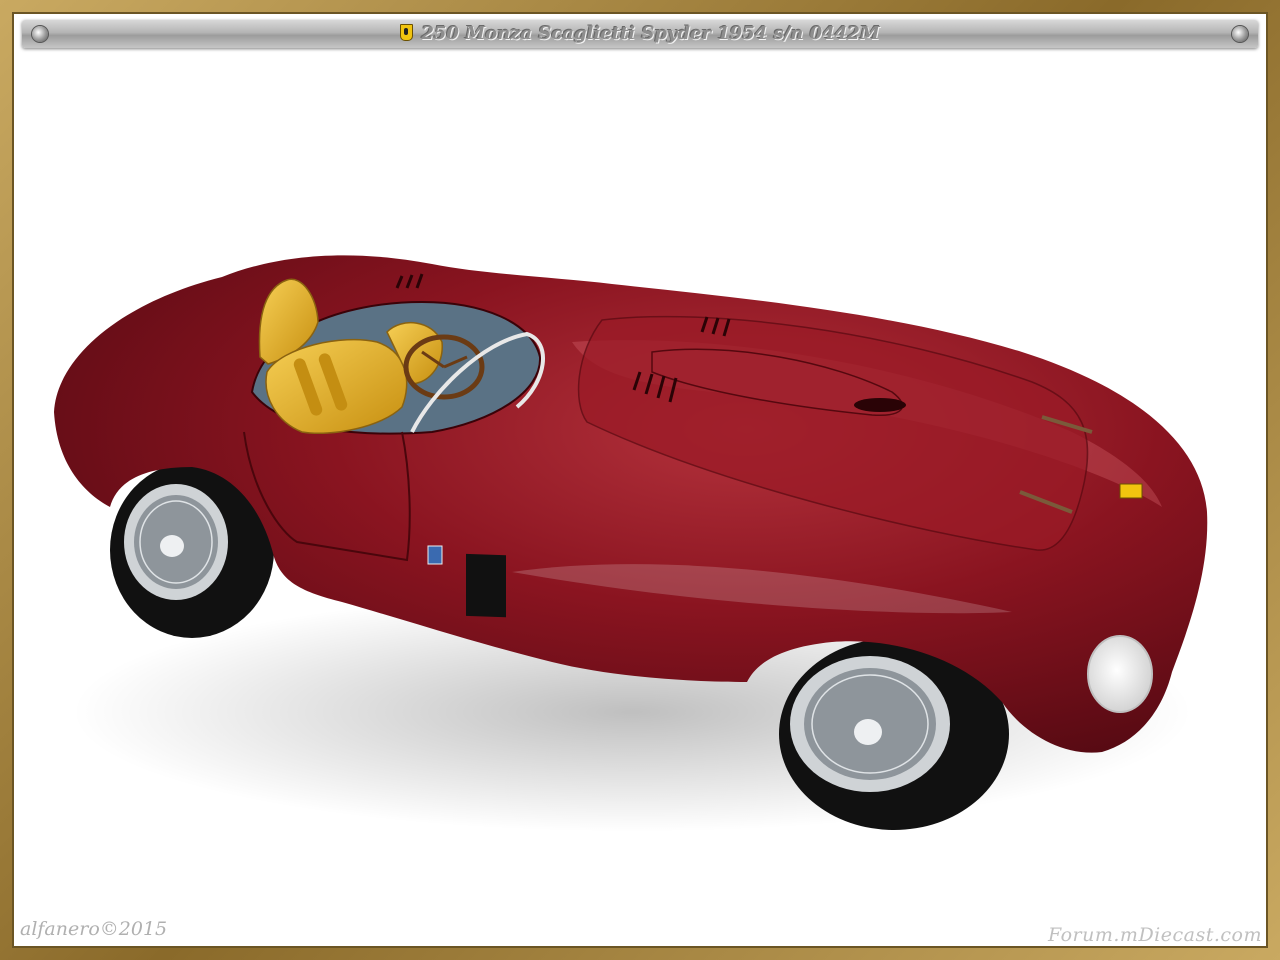 The width and height of the screenshot is (1280, 960). Describe the element at coordinates (1120, 674) in the screenshot. I see `headlamp` at that location.